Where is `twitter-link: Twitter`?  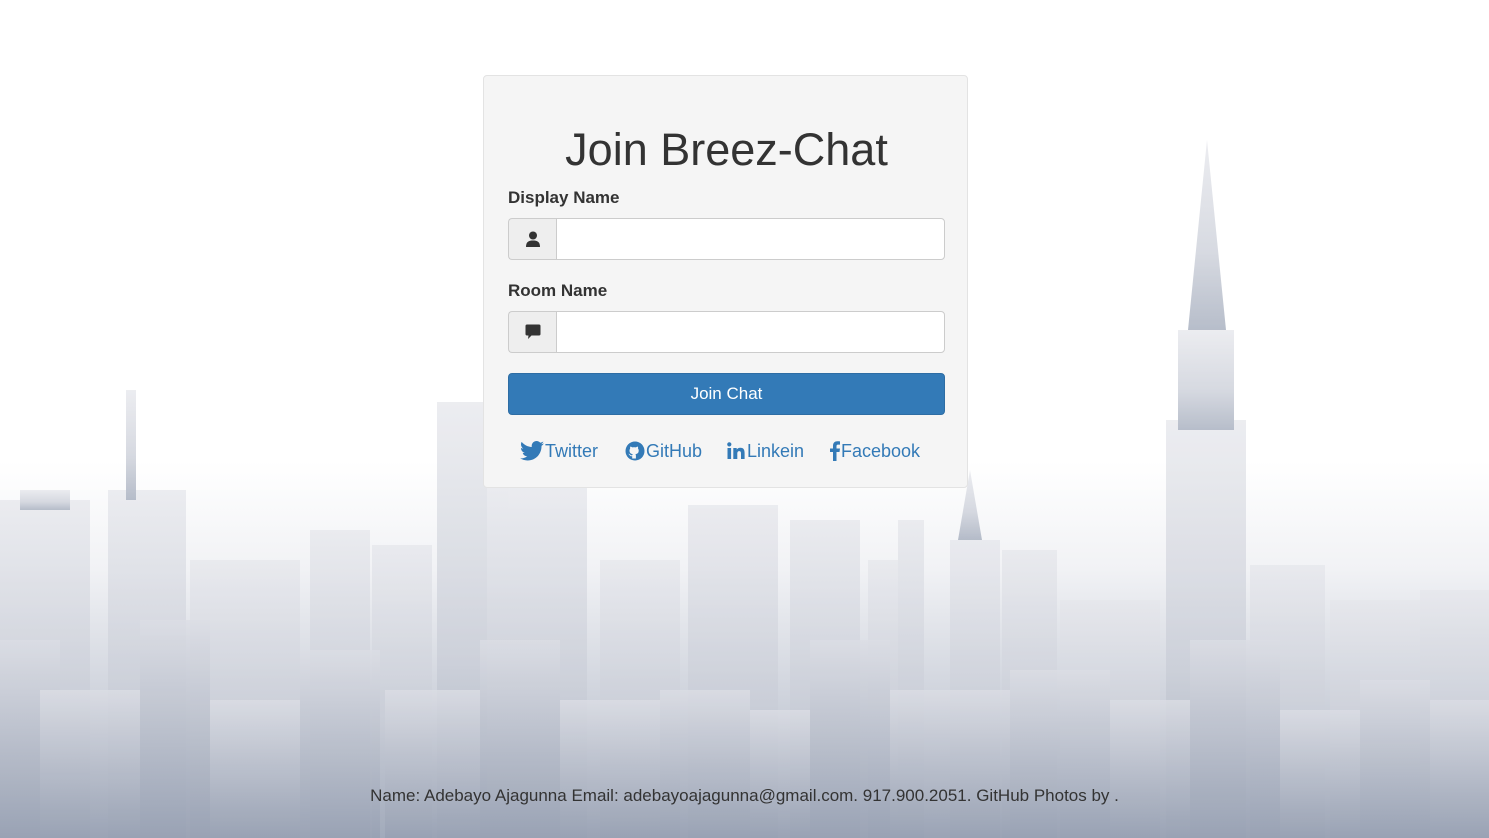
twitter-link: Twitter is located at coordinates (559, 451).